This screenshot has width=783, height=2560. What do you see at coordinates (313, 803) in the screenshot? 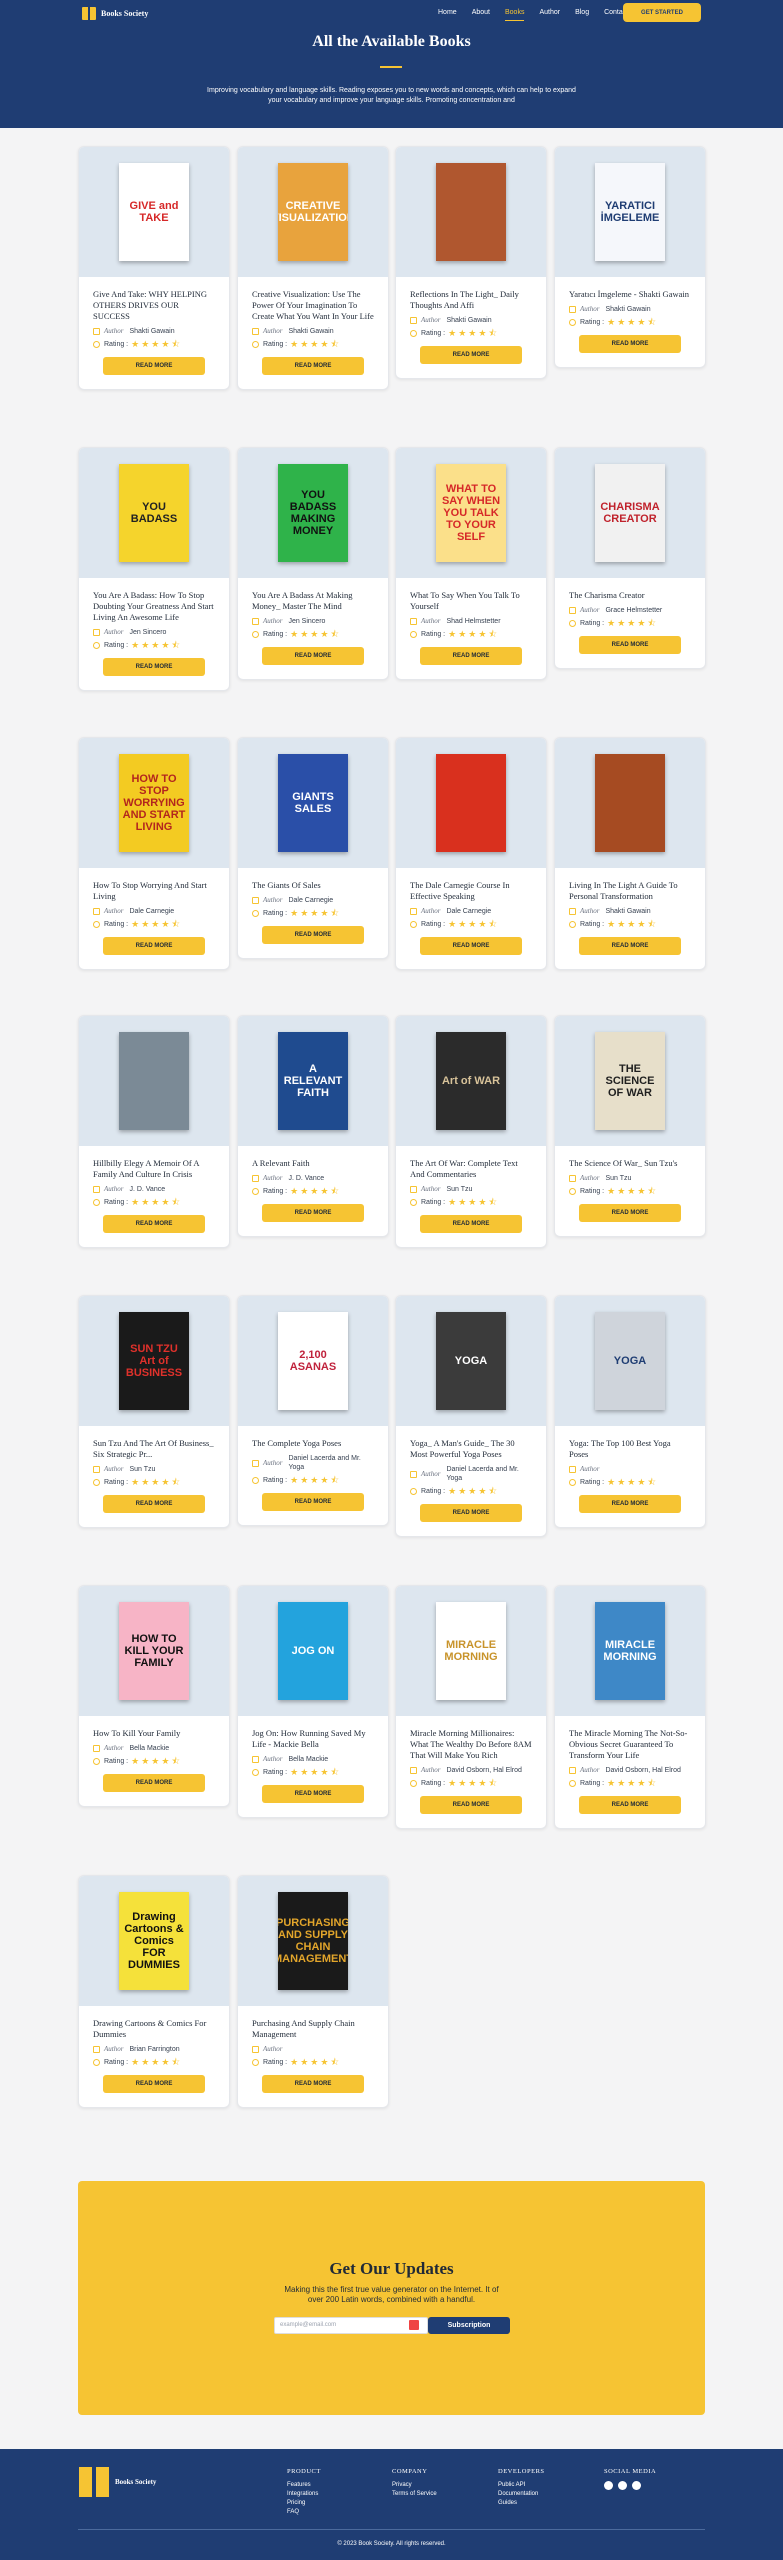
I see `book-cover: GIANTS SALES` at bounding box center [313, 803].